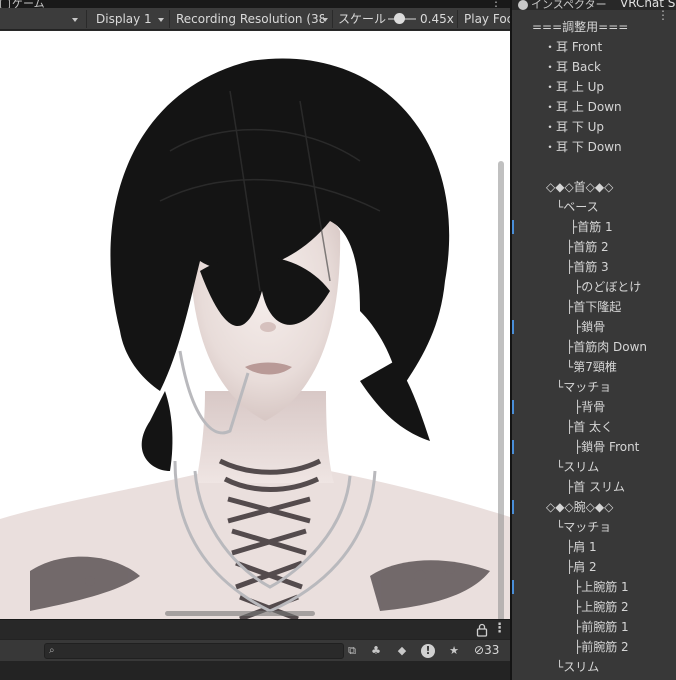  Describe the element at coordinates (482, 630) in the screenshot. I see `lock-icon` at that location.